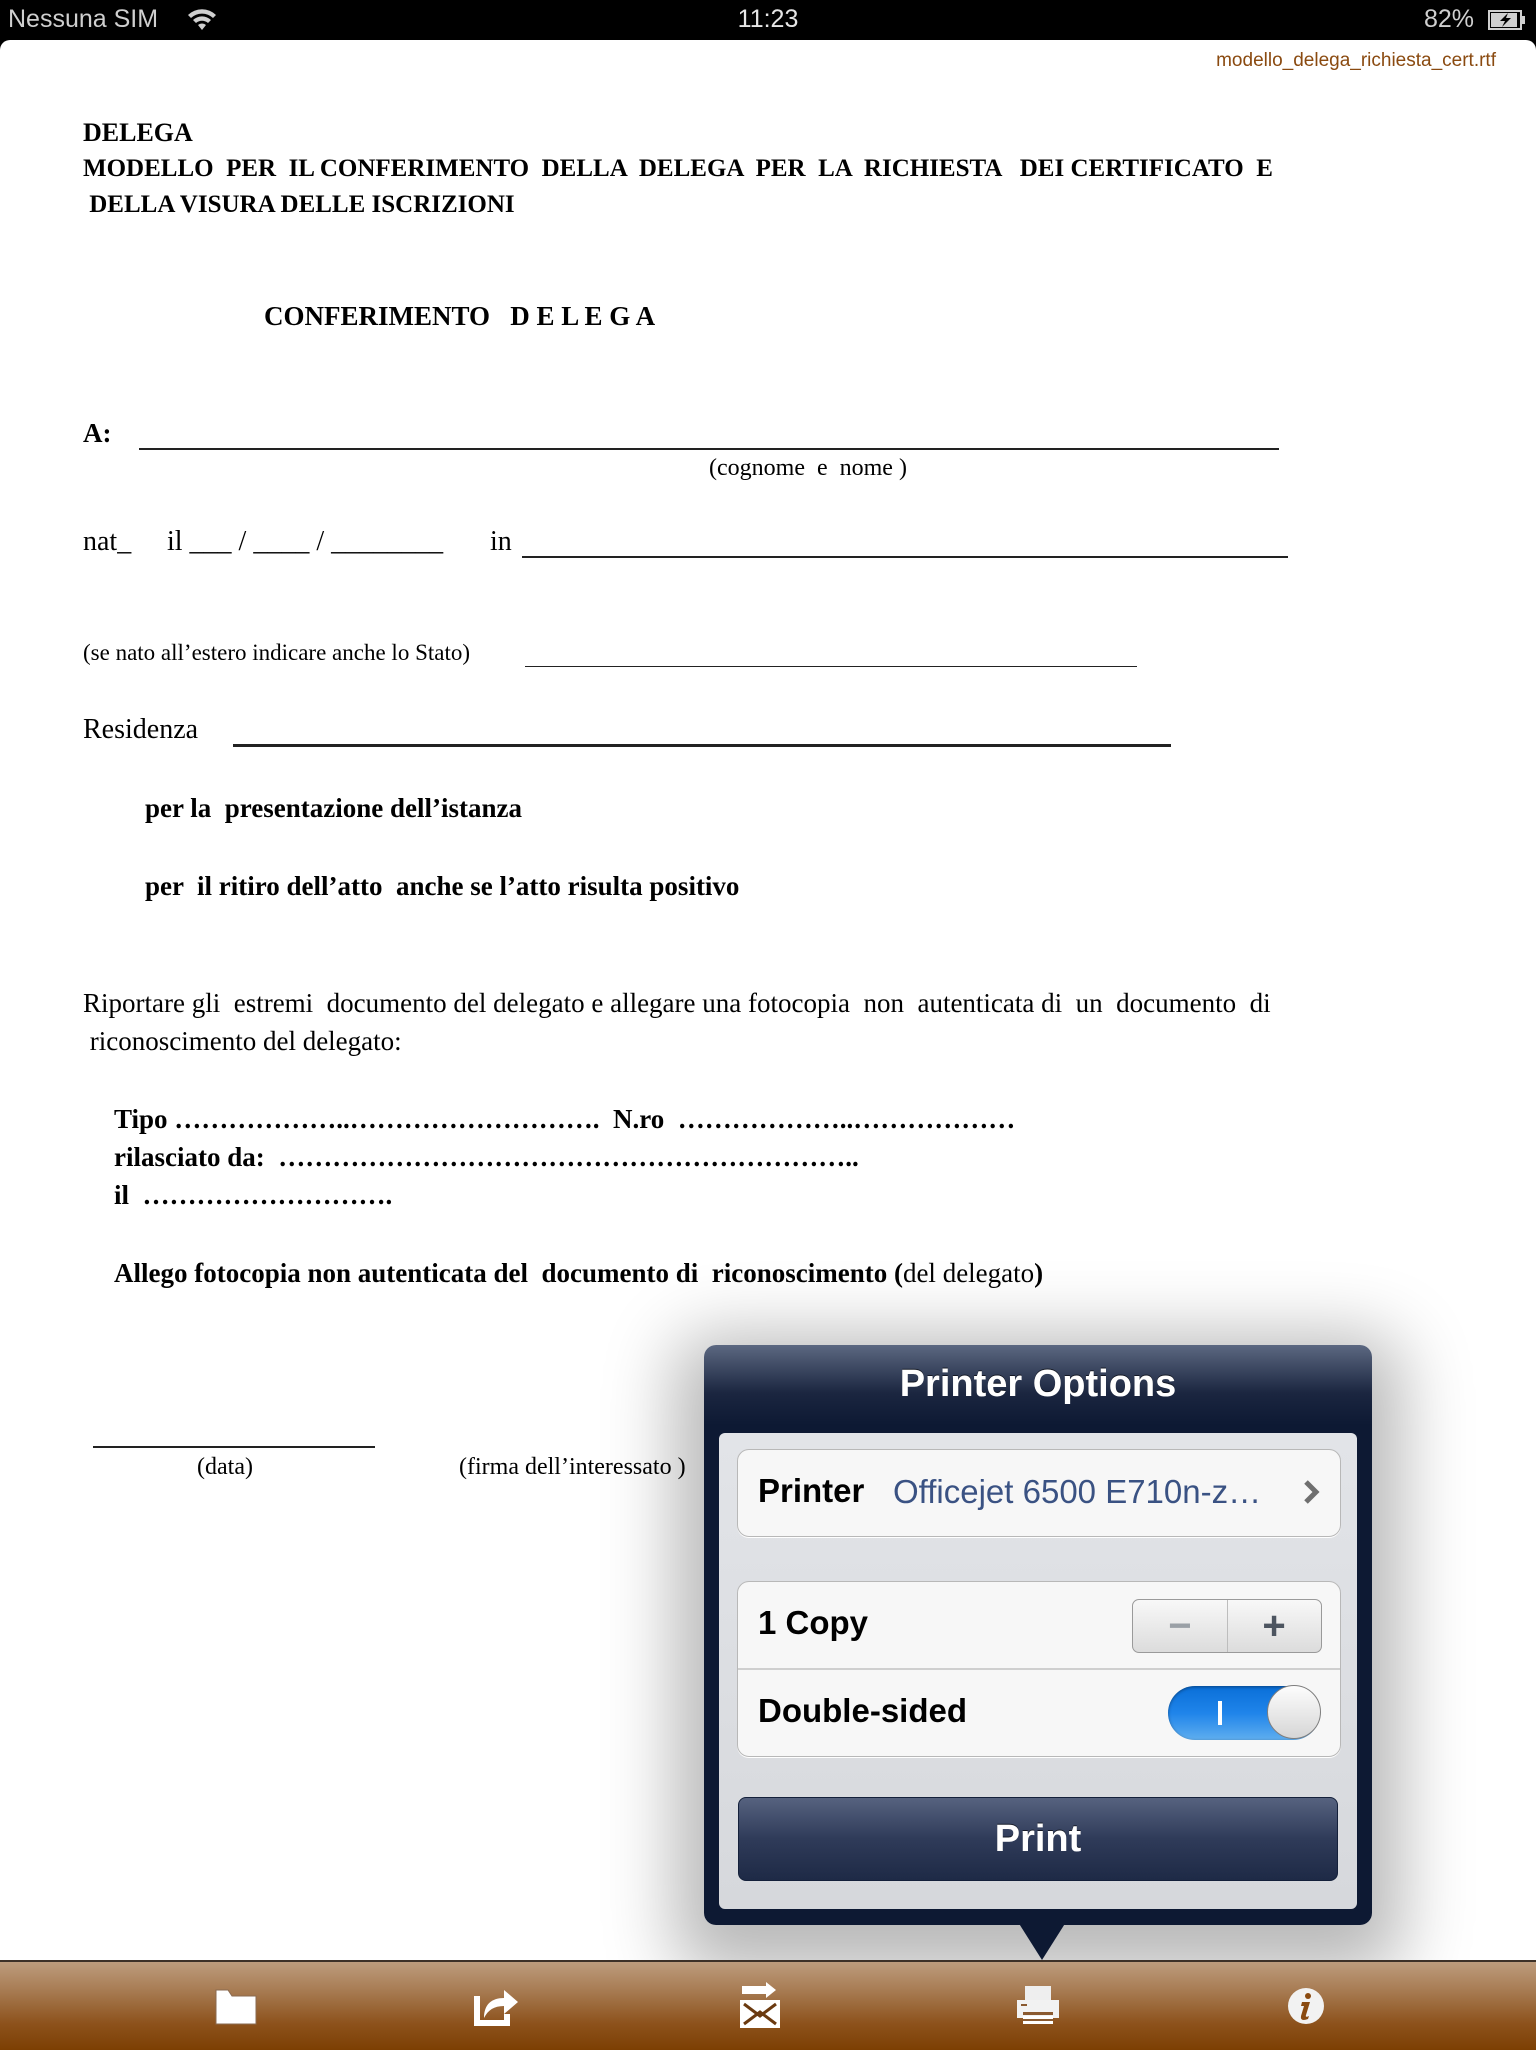  Describe the element at coordinates (863, 1710) in the screenshot. I see `double-sided-label: Double-sided` at that location.